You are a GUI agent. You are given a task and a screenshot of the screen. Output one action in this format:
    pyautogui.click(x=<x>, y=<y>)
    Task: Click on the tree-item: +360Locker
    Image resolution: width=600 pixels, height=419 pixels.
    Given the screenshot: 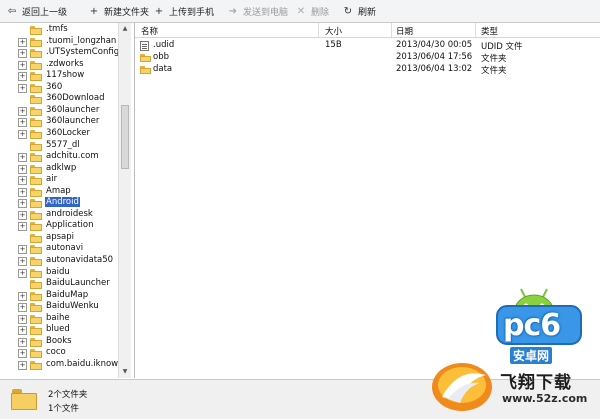 What is the action you would take?
    pyautogui.click(x=59, y=134)
    